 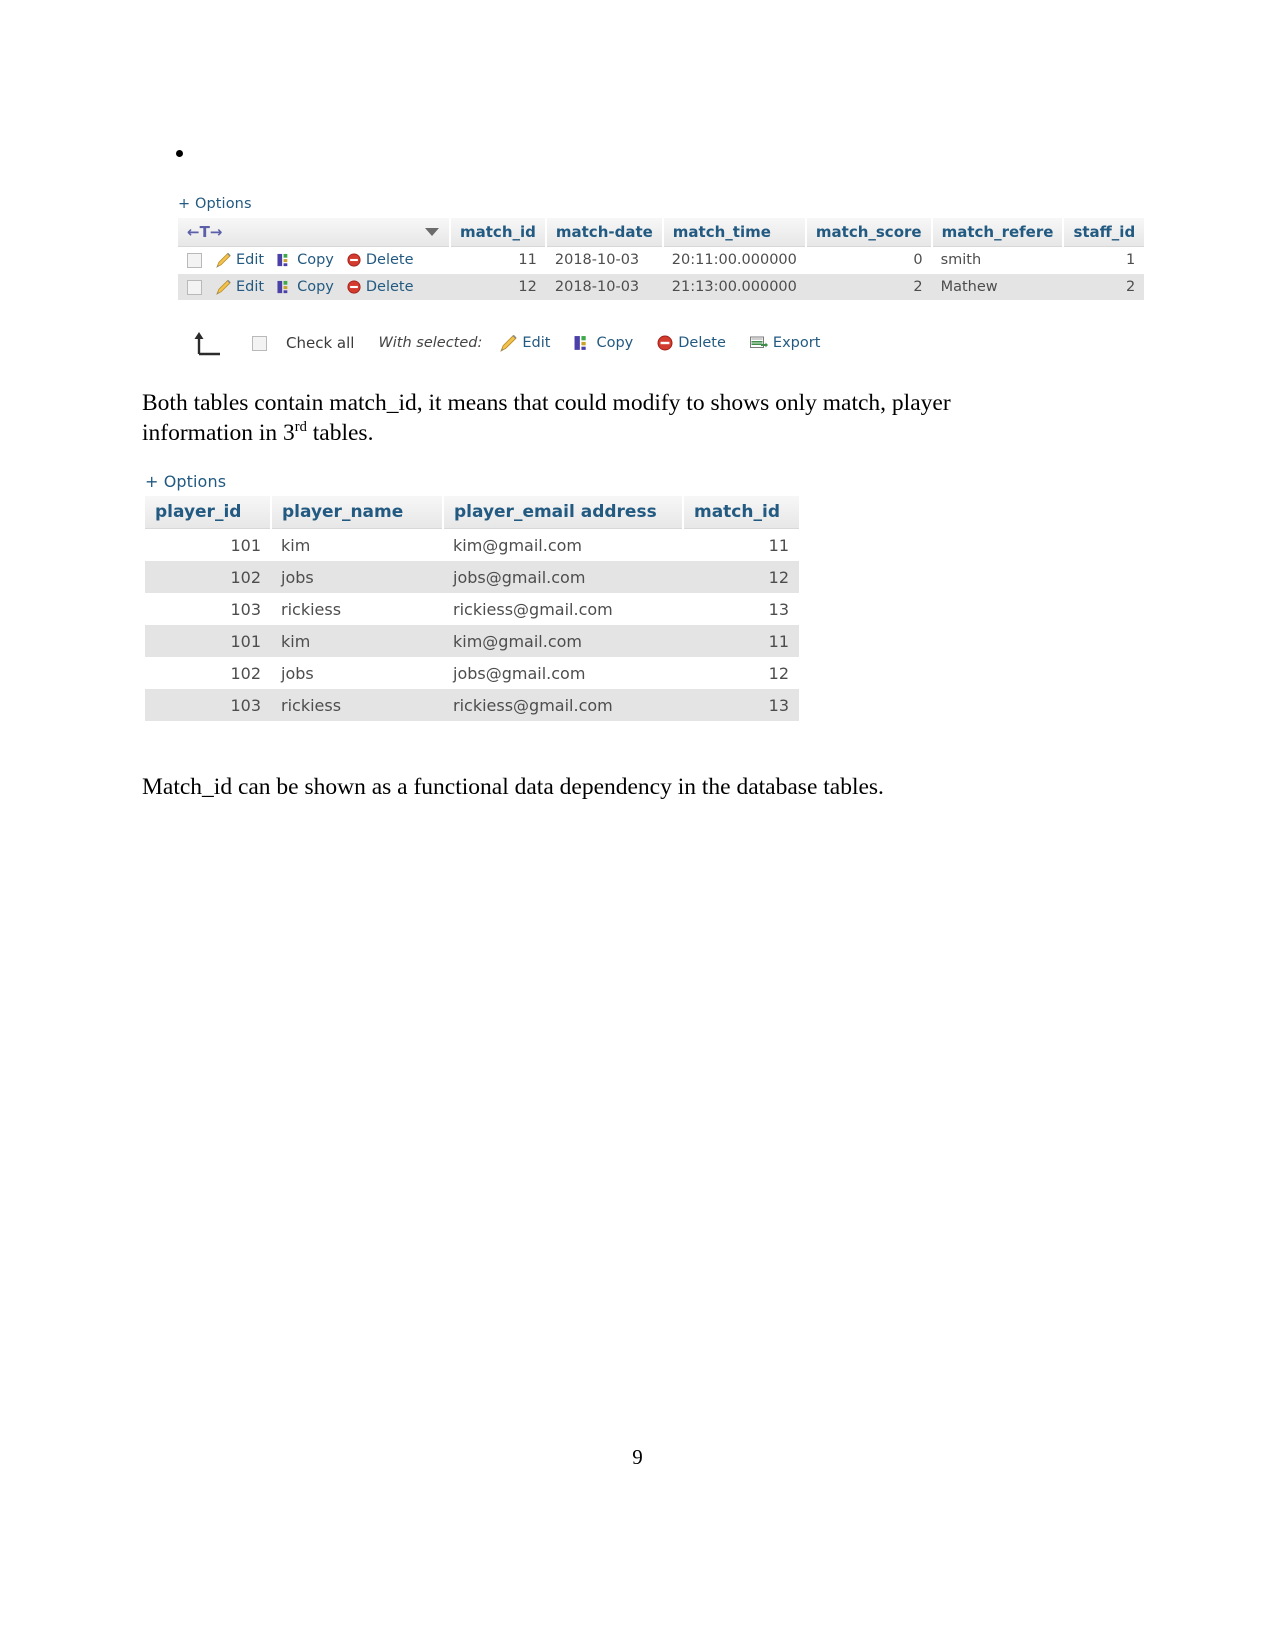 What do you see at coordinates (997, 287) in the screenshot?
I see `cell-match-refere: Mathew` at bounding box center [997, 287].